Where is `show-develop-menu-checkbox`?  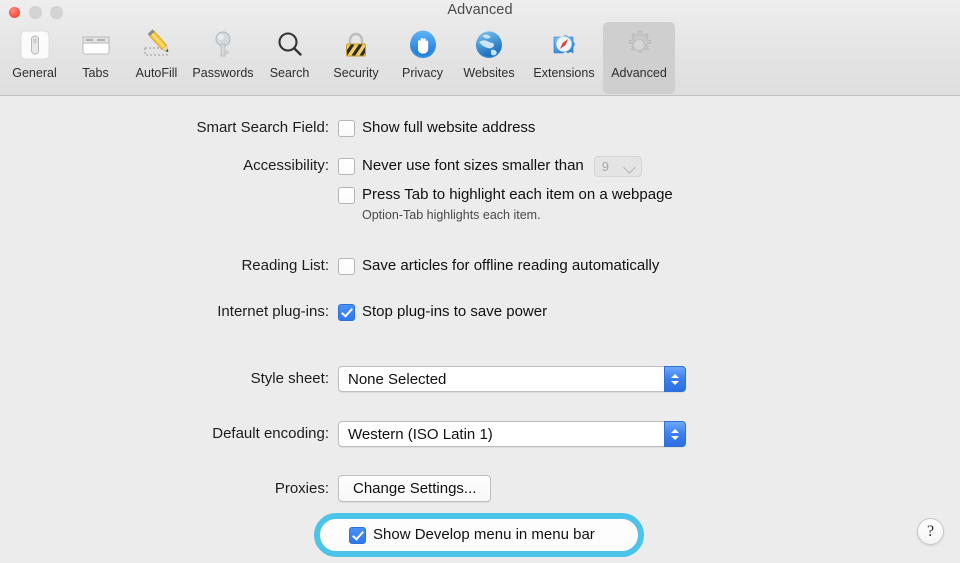 show-develop-menu-checkbox is located at coordinates (357, 535).